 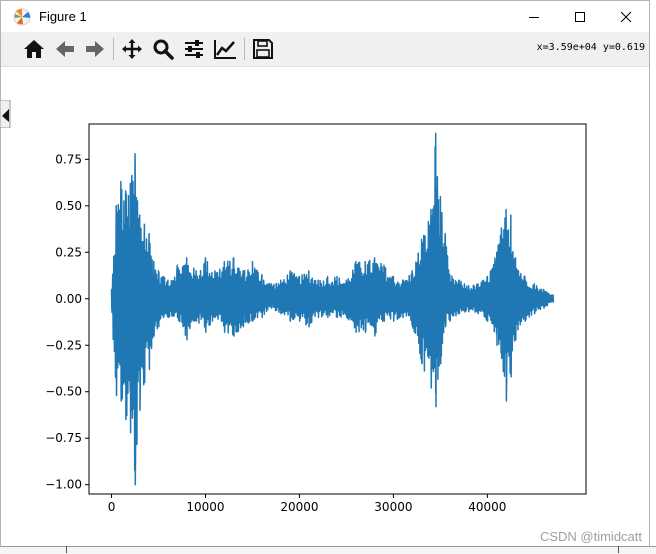 I want to click on home-icon, so click(x=34, y=49).